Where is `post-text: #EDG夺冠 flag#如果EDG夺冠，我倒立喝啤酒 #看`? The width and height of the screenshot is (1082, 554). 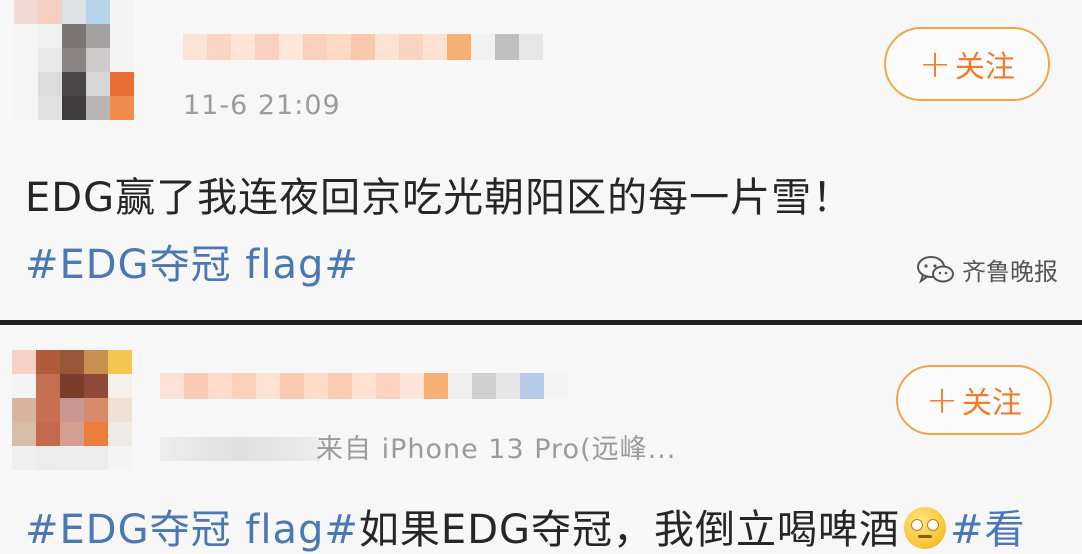
post-text: #EDG夺冠 flag#如果EDG夺冠，我倒立喝啤酒 #看 is located at coordinates (525, 530).